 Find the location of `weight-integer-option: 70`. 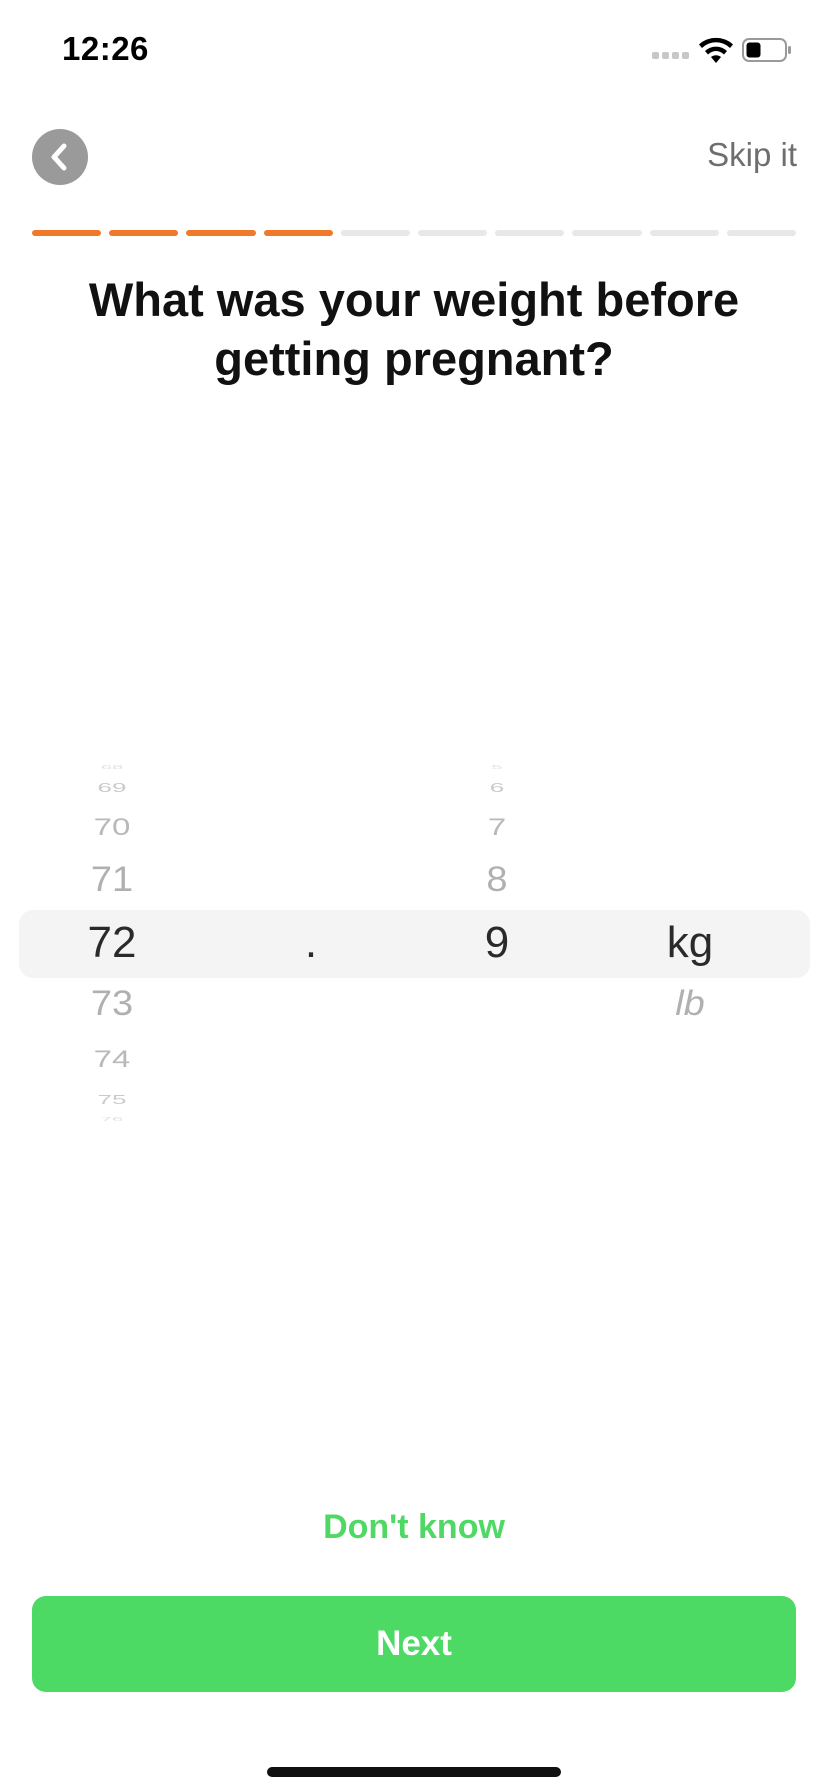

weight-integer-option: 70 is located at coordinates (112, 827).